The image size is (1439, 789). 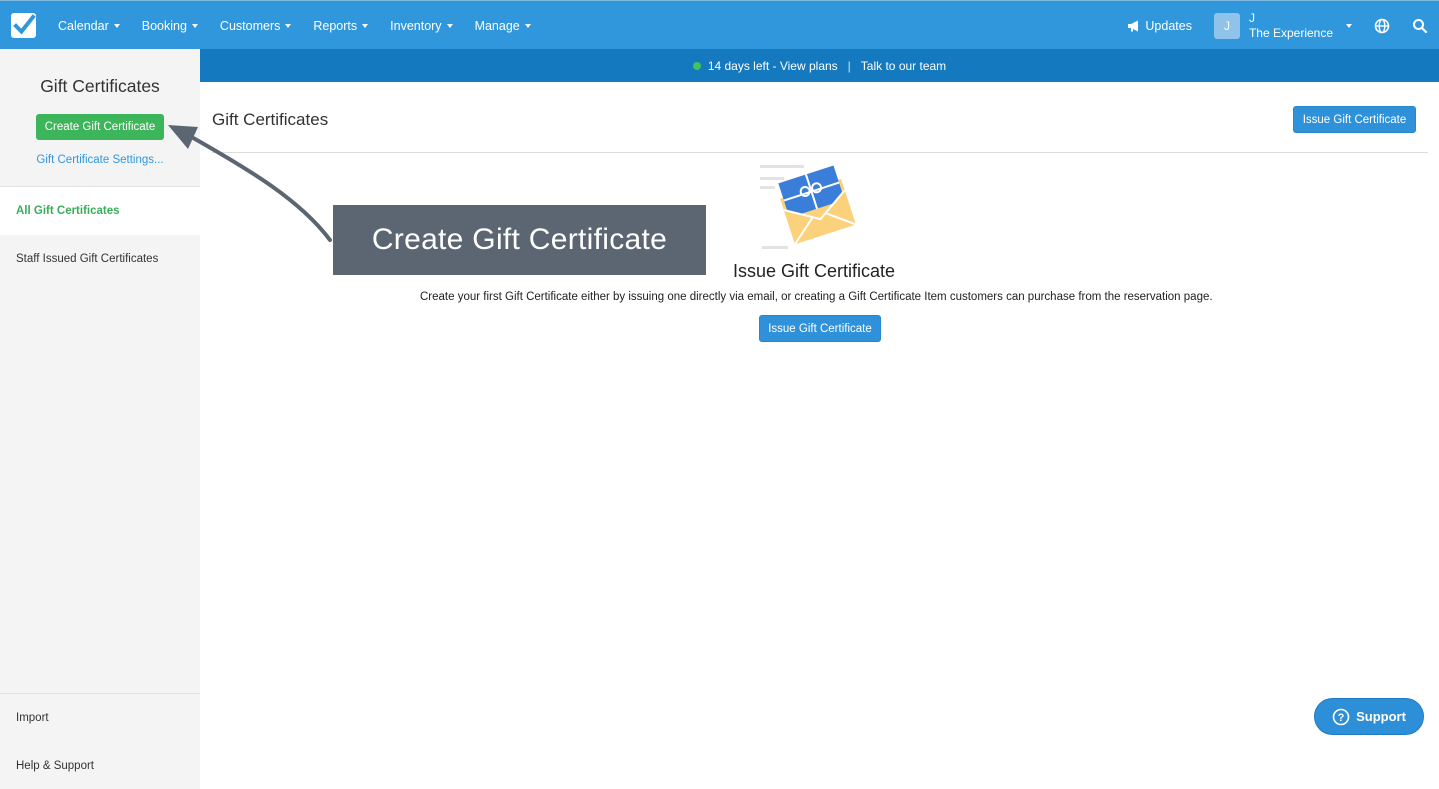 I want to click on megaphone-icon, so click(x=1133, y=25).